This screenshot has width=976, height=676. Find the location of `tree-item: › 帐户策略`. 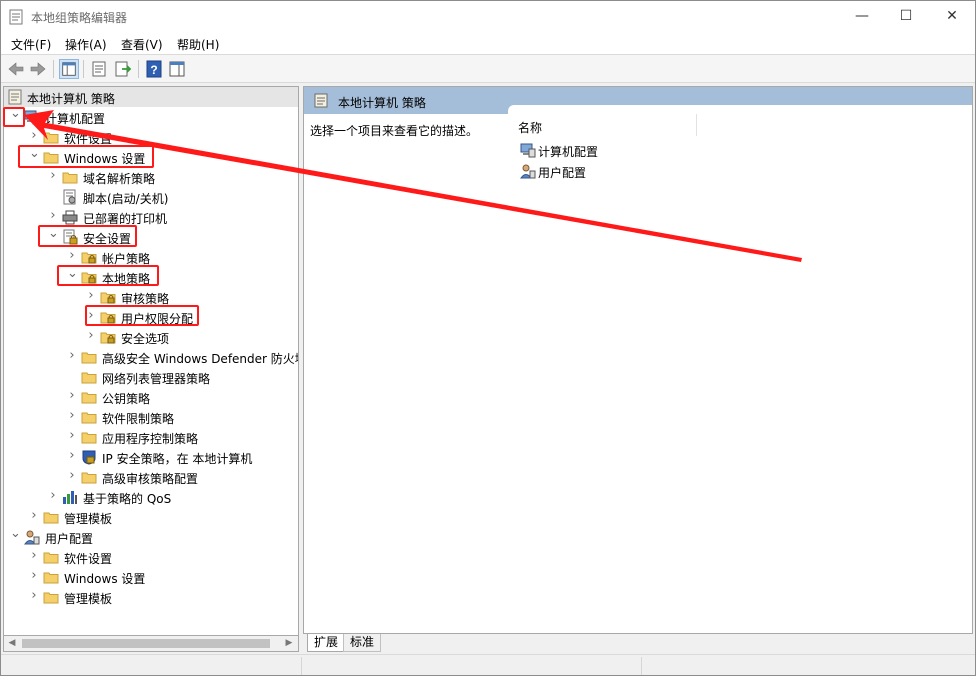

tree-item: › 帐户策略 is located at coordinates (151, 257).